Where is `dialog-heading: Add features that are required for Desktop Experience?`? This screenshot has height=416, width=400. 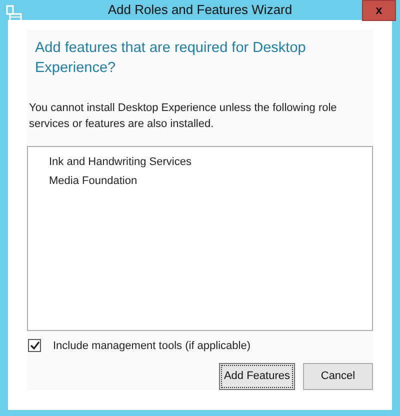 dialog-heading: Add features that are required for Desktop Experience? is located at coordinates (171, 58).